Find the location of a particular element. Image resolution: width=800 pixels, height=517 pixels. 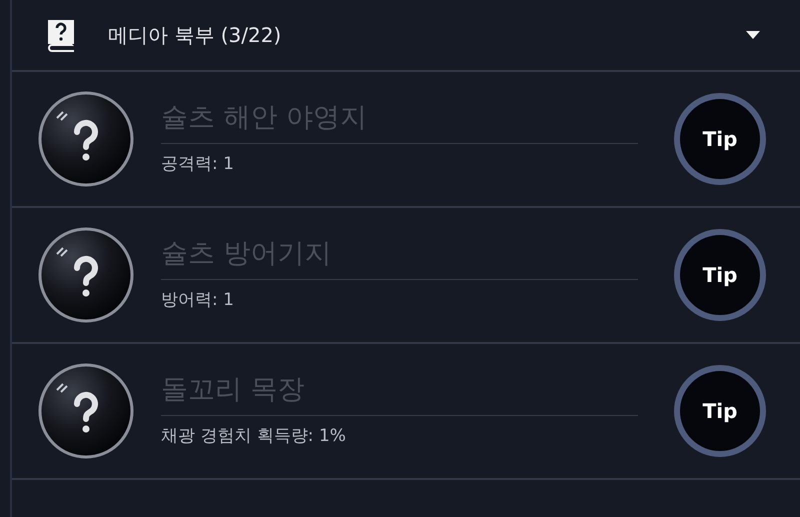

stat-bonus: 채광 경험치 획득량: 1% is located at coordinates (254, 436).